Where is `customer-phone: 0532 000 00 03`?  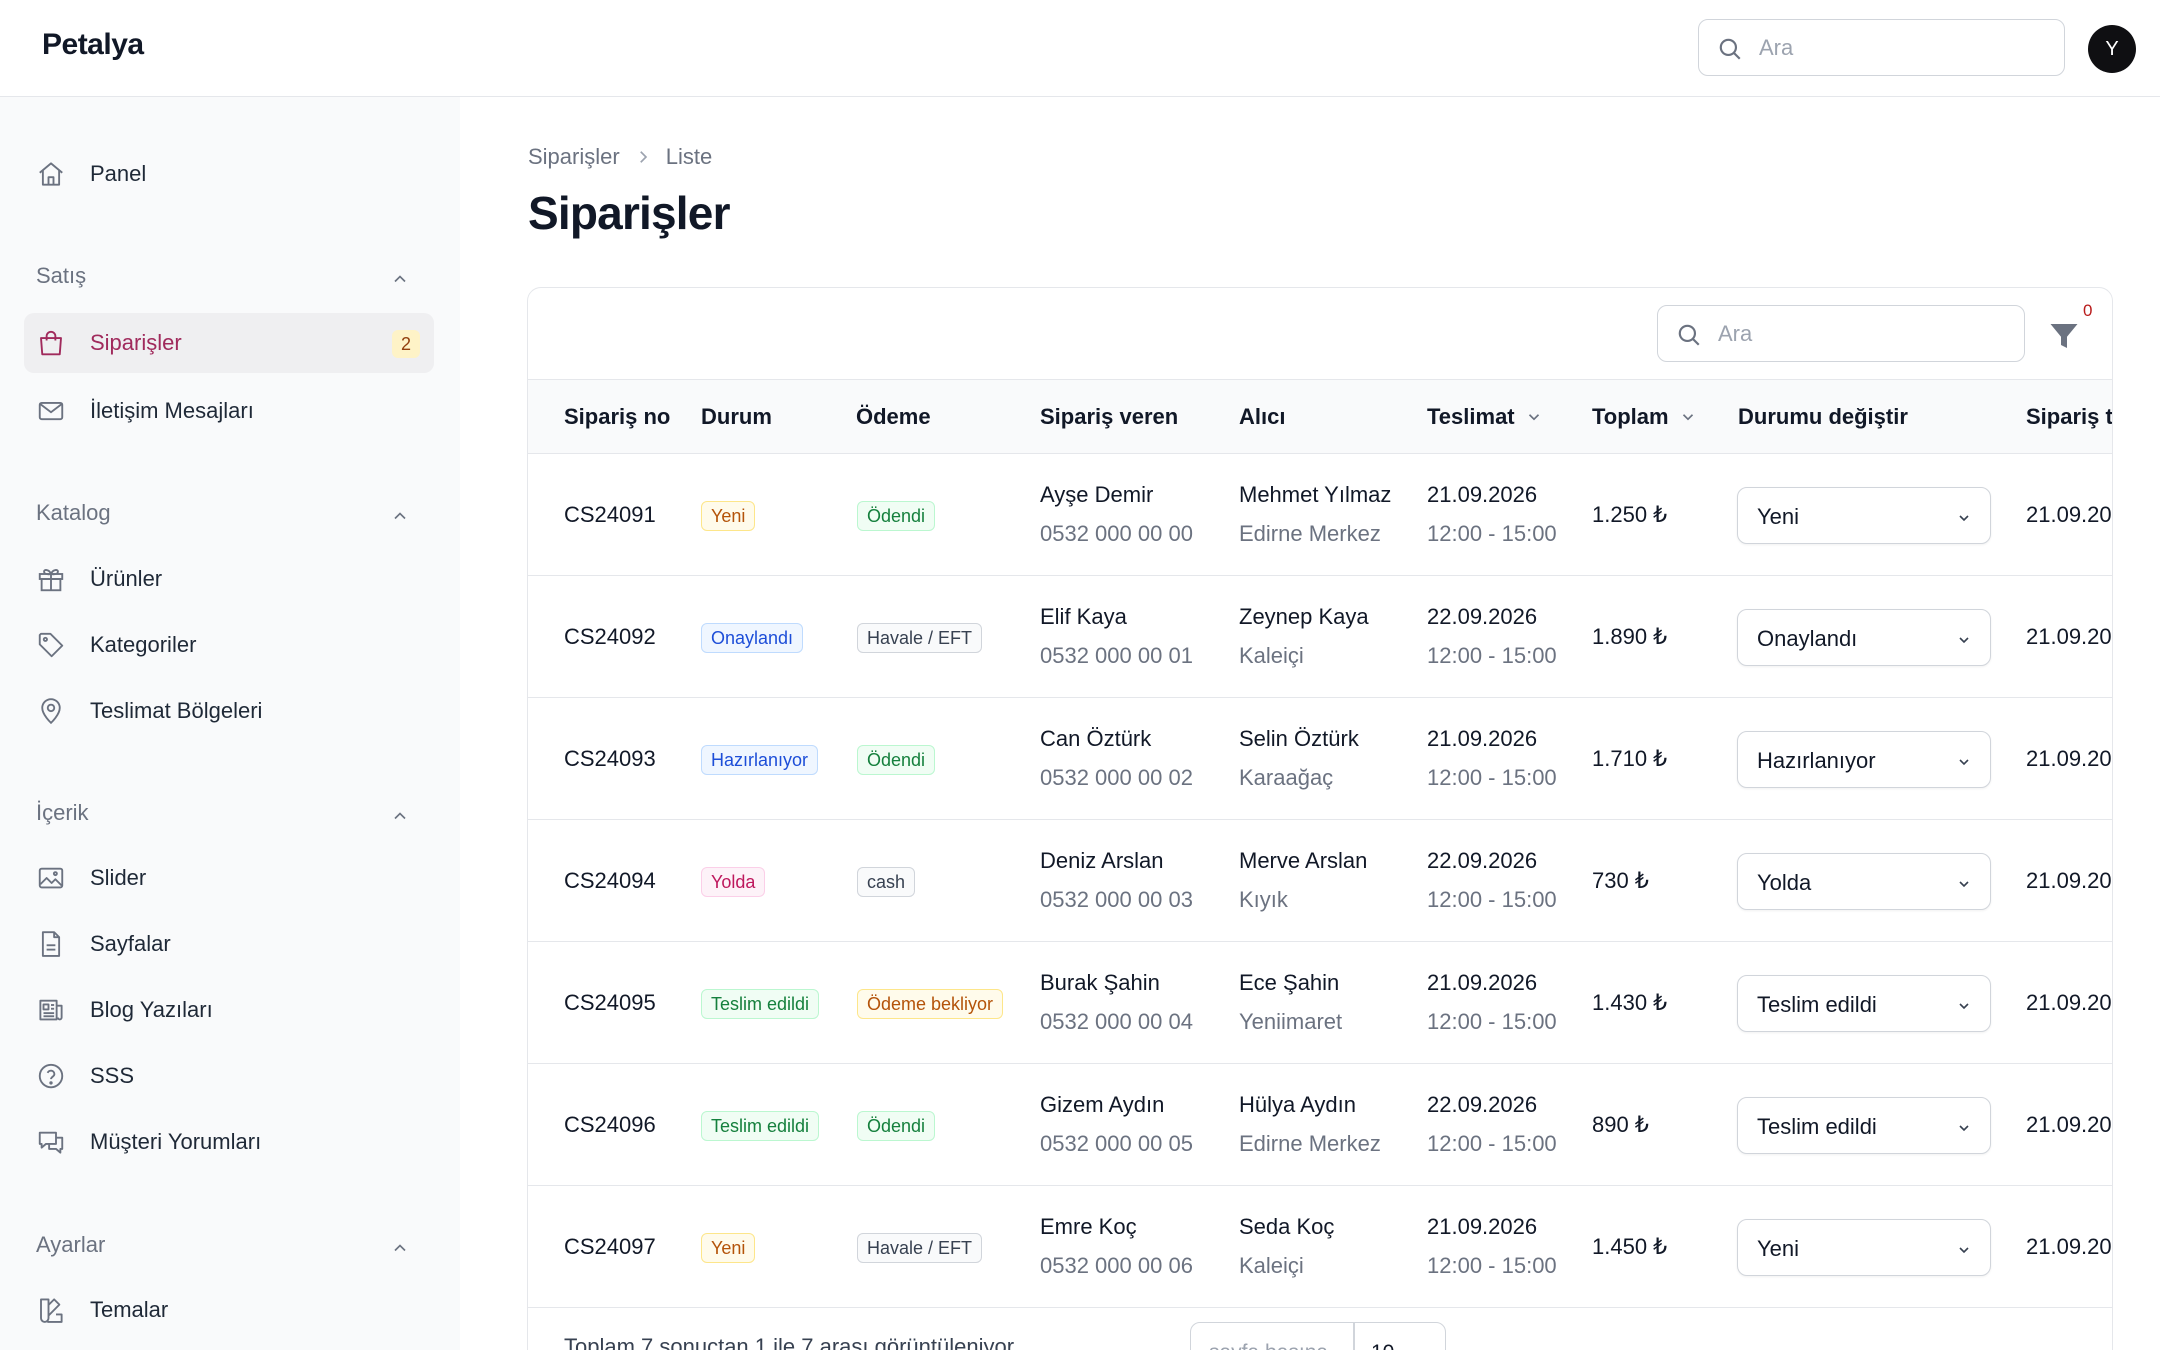
customer-phone: 0532 000 00 03 is located at coordinates (1116, 899).